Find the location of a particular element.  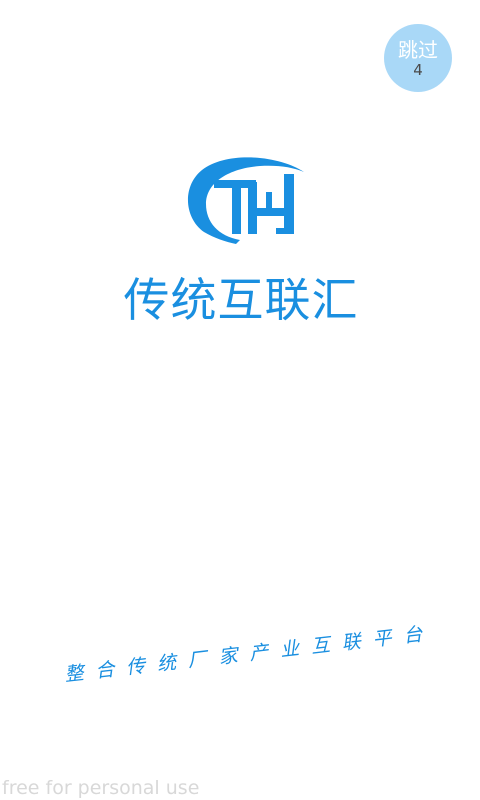

skip-button: 跳过 4 is located at coordinates (418, 58).